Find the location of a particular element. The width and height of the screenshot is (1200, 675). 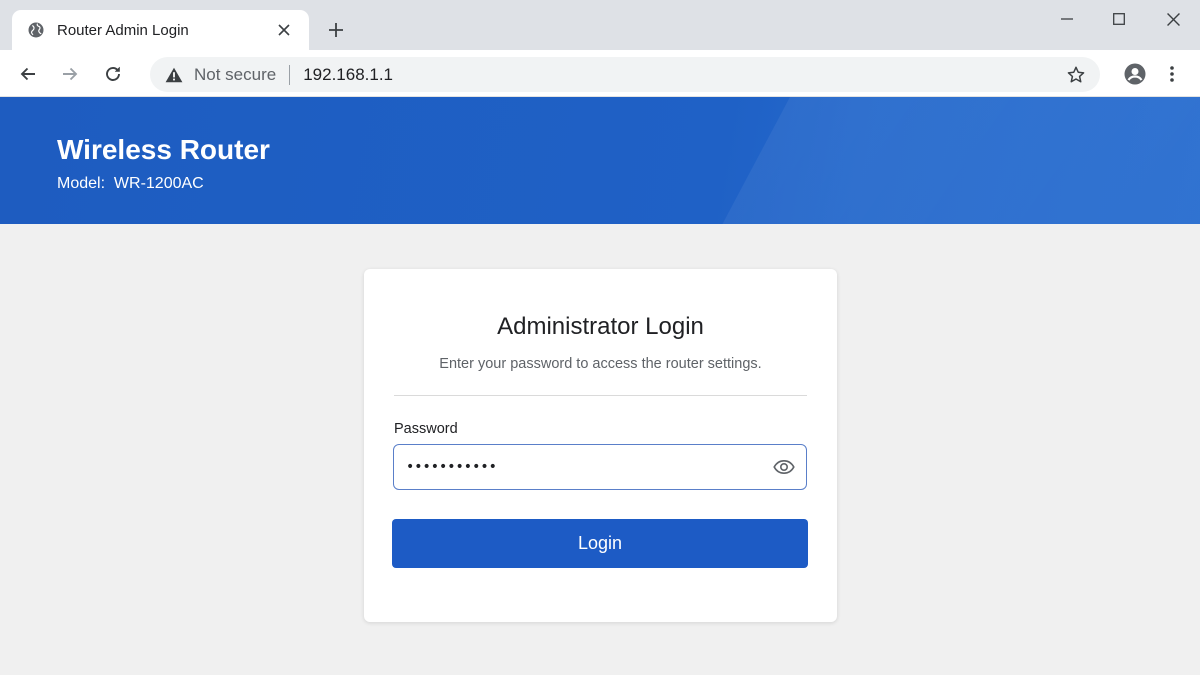

back-arrow-icon is located at coordinates (28, 74).